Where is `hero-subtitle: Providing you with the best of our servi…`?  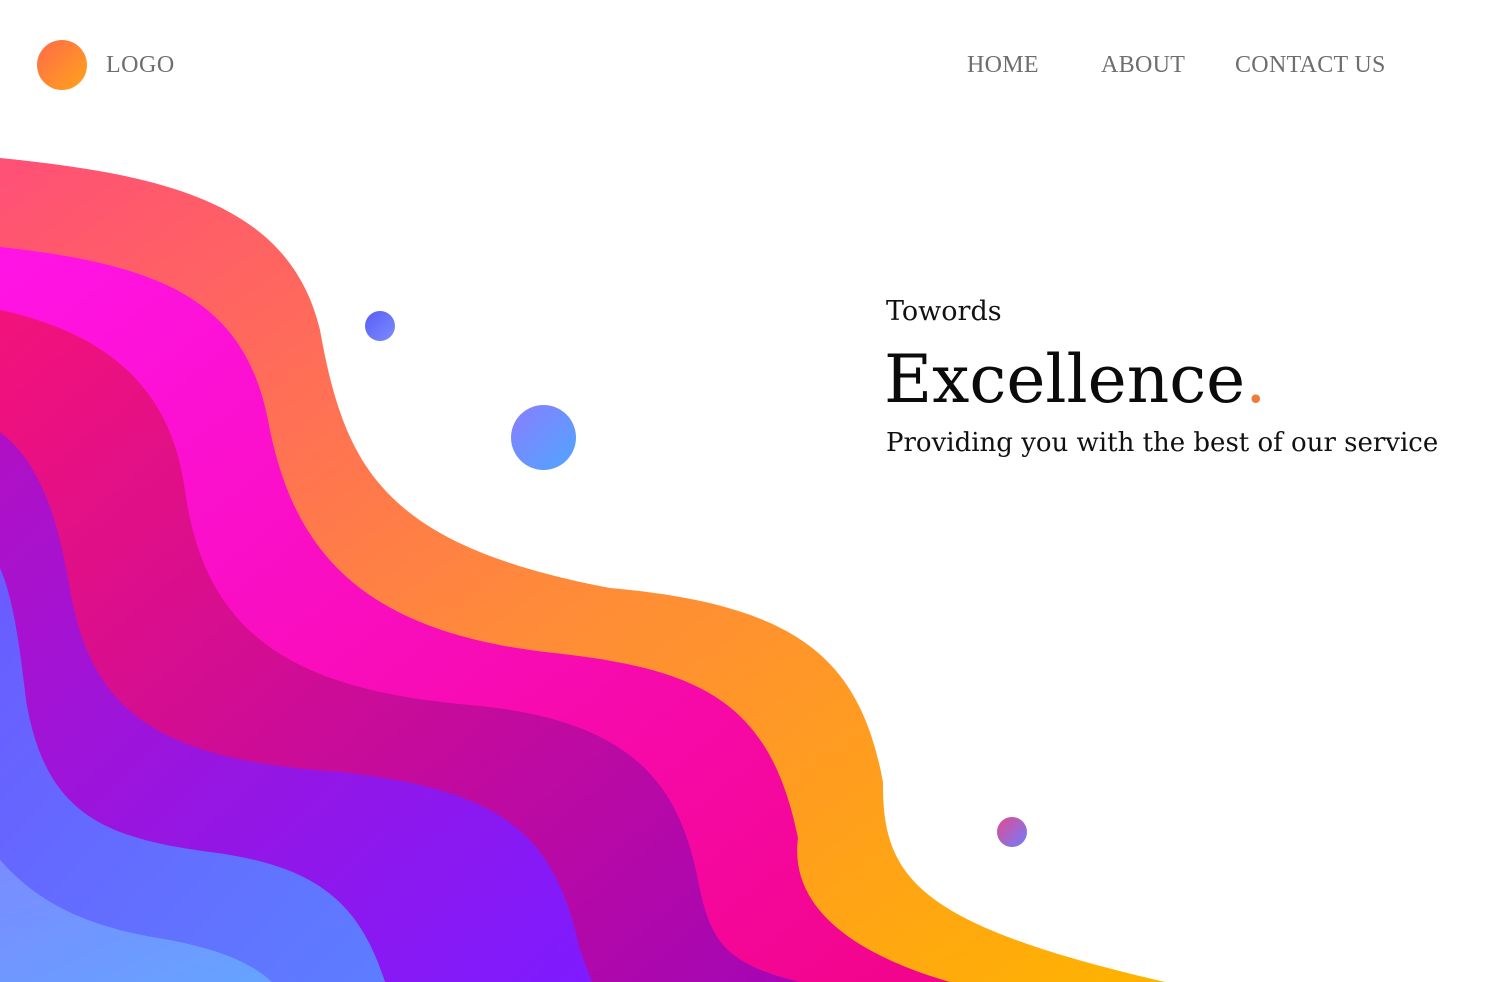
hero-subtitle: Providing you with the best of our servi… is located at coordinates (1162, 443).